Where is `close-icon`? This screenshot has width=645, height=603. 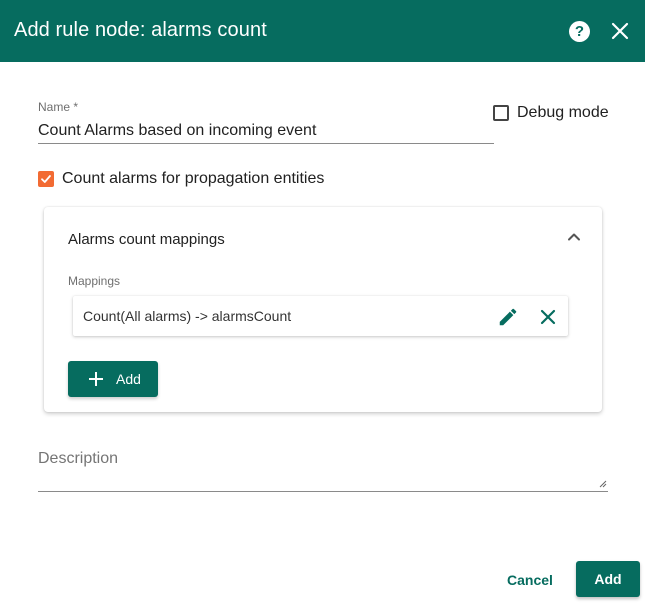
close-icon is located at coordinates (620, 31).